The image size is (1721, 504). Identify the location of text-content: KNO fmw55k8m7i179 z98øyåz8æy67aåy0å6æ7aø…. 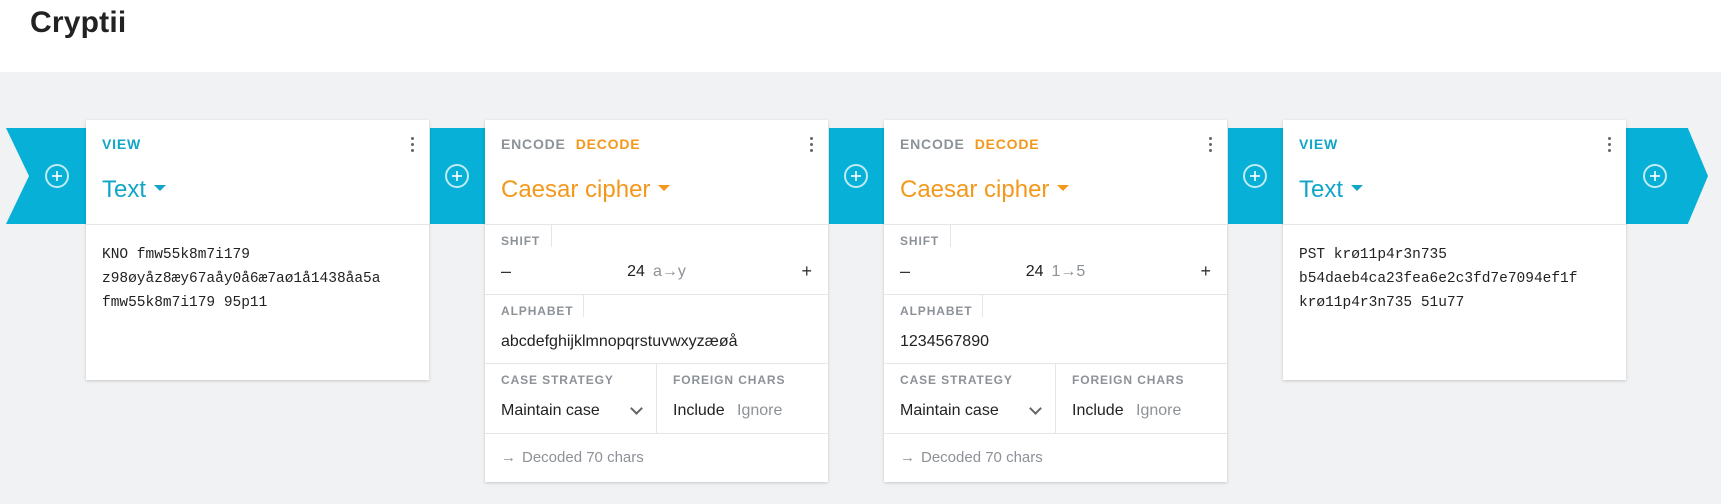
(257, 302).